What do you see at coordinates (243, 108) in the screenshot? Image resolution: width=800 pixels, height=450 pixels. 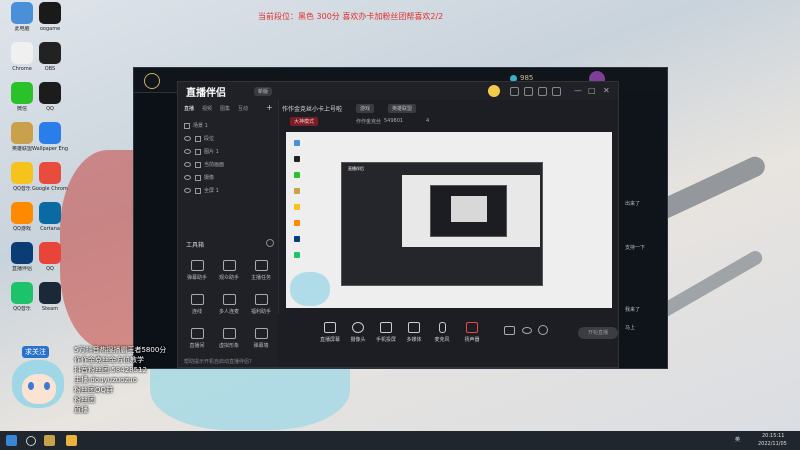 I see `tab-interact: 互动` at bounding box center [243, 108].